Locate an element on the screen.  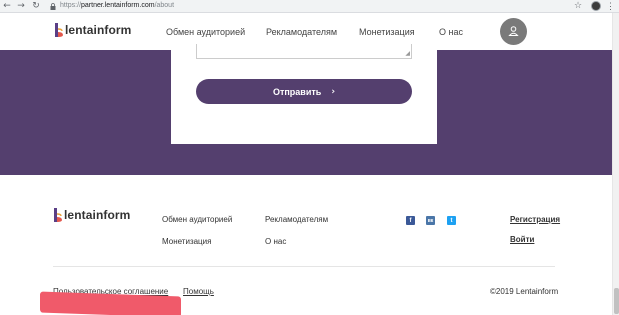
login-link: Войти is located at coordinates (522, 240).